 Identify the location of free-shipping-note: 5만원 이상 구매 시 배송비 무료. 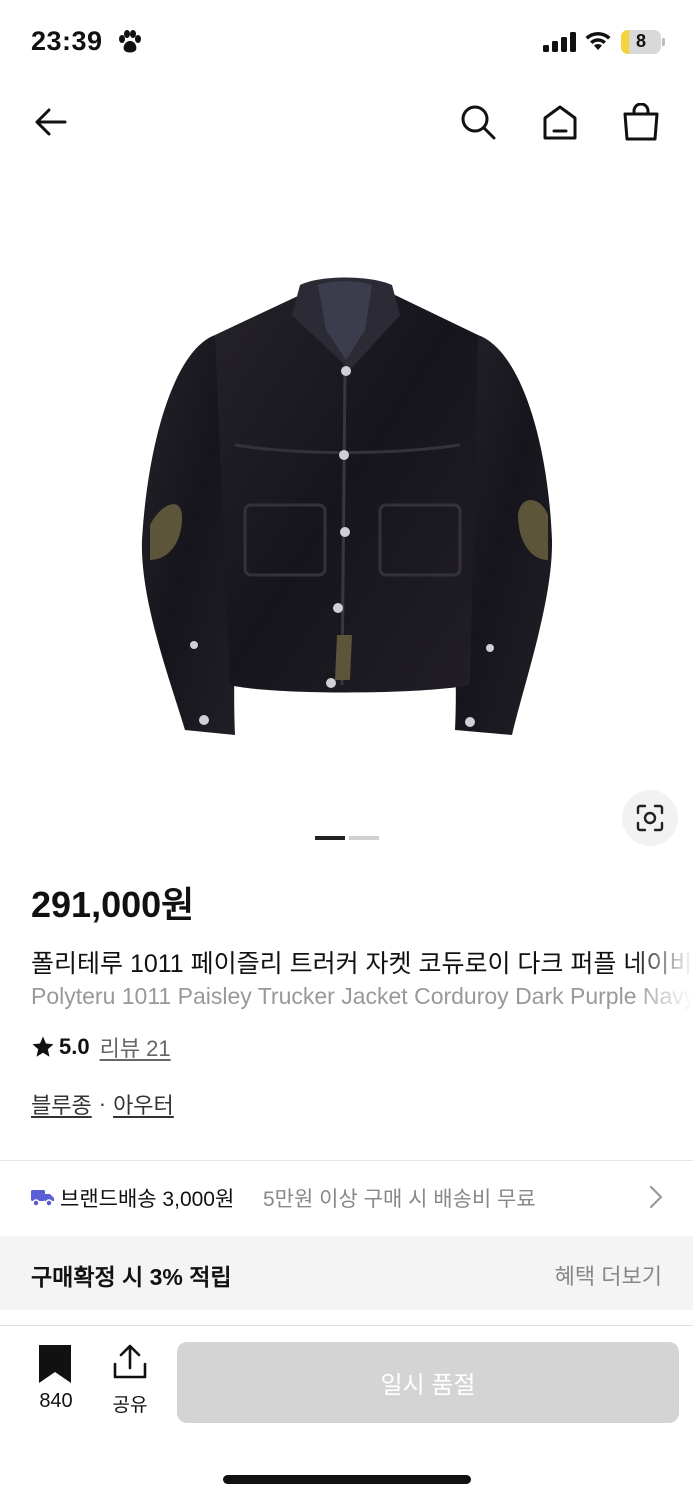
(399, 1199).